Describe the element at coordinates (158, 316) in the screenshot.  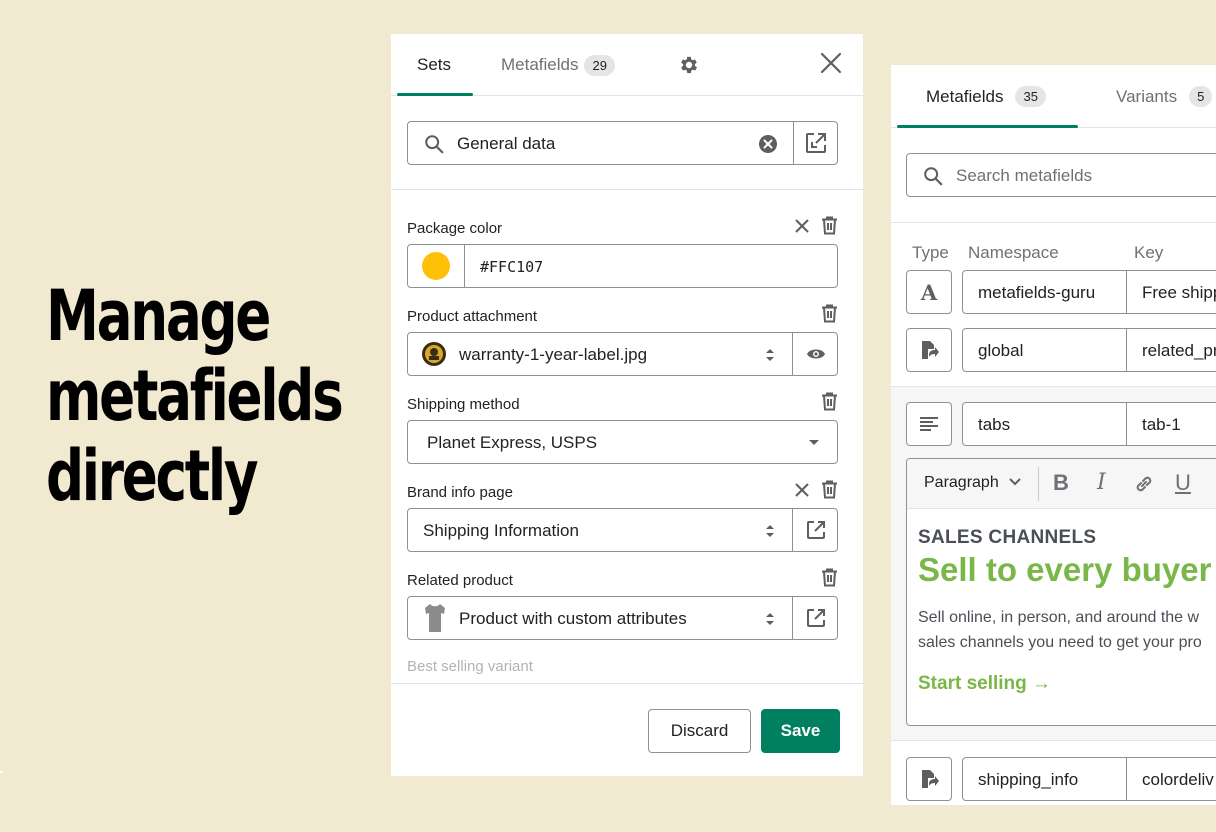
I see `headline-line-1: Manage` at that location.